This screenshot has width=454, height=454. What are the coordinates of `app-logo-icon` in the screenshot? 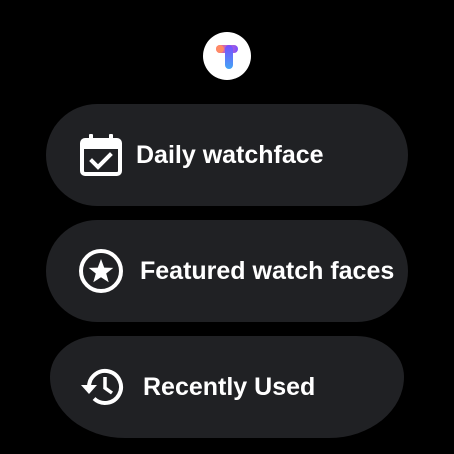 It's located at (227, 56).